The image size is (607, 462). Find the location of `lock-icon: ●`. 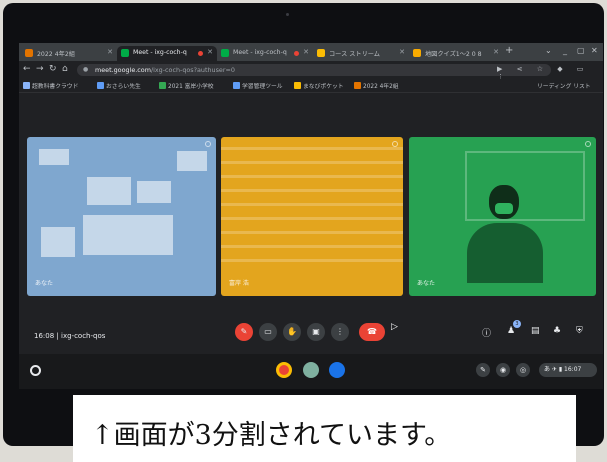

lock-icon: ● is located at coordinates (86, 69).